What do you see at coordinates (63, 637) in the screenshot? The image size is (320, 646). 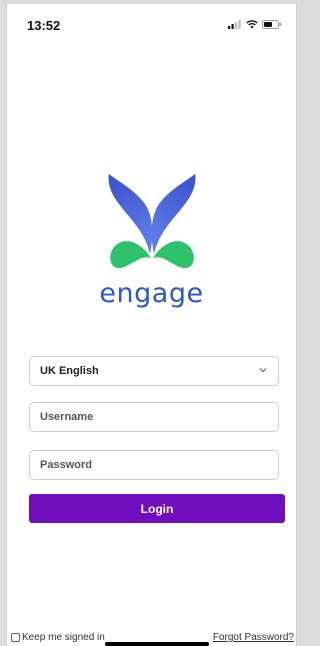 I see `keep-signed-in-label: Keep me signed in` at bounding box center [63, 637].